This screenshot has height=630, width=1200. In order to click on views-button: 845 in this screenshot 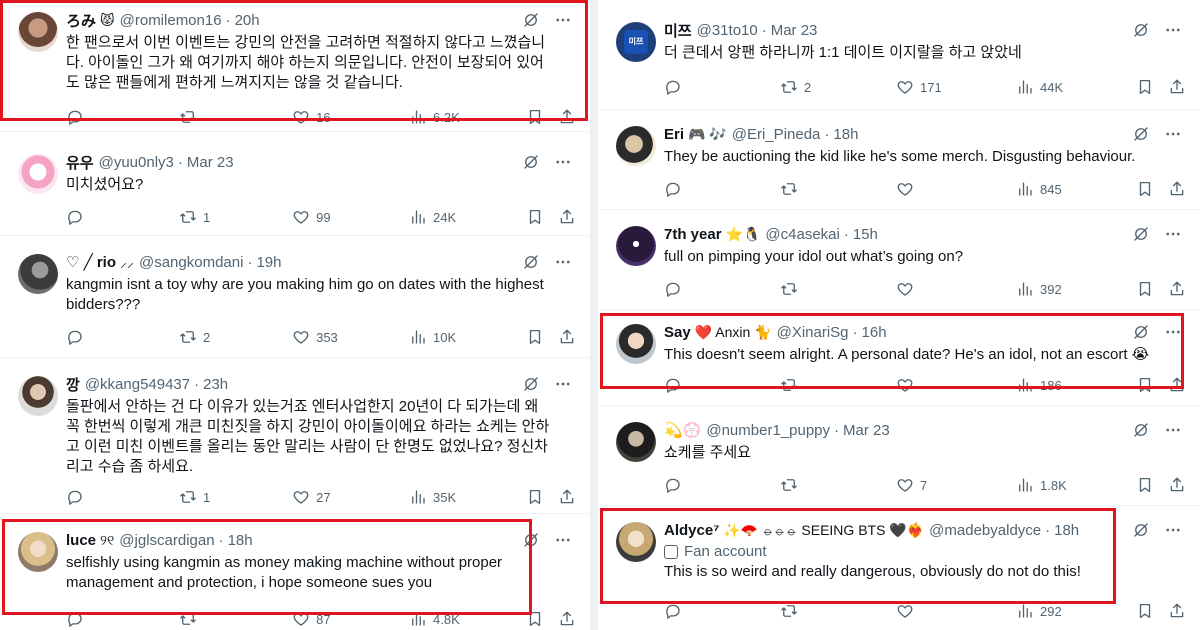, I will do `click(1076, 189)`.